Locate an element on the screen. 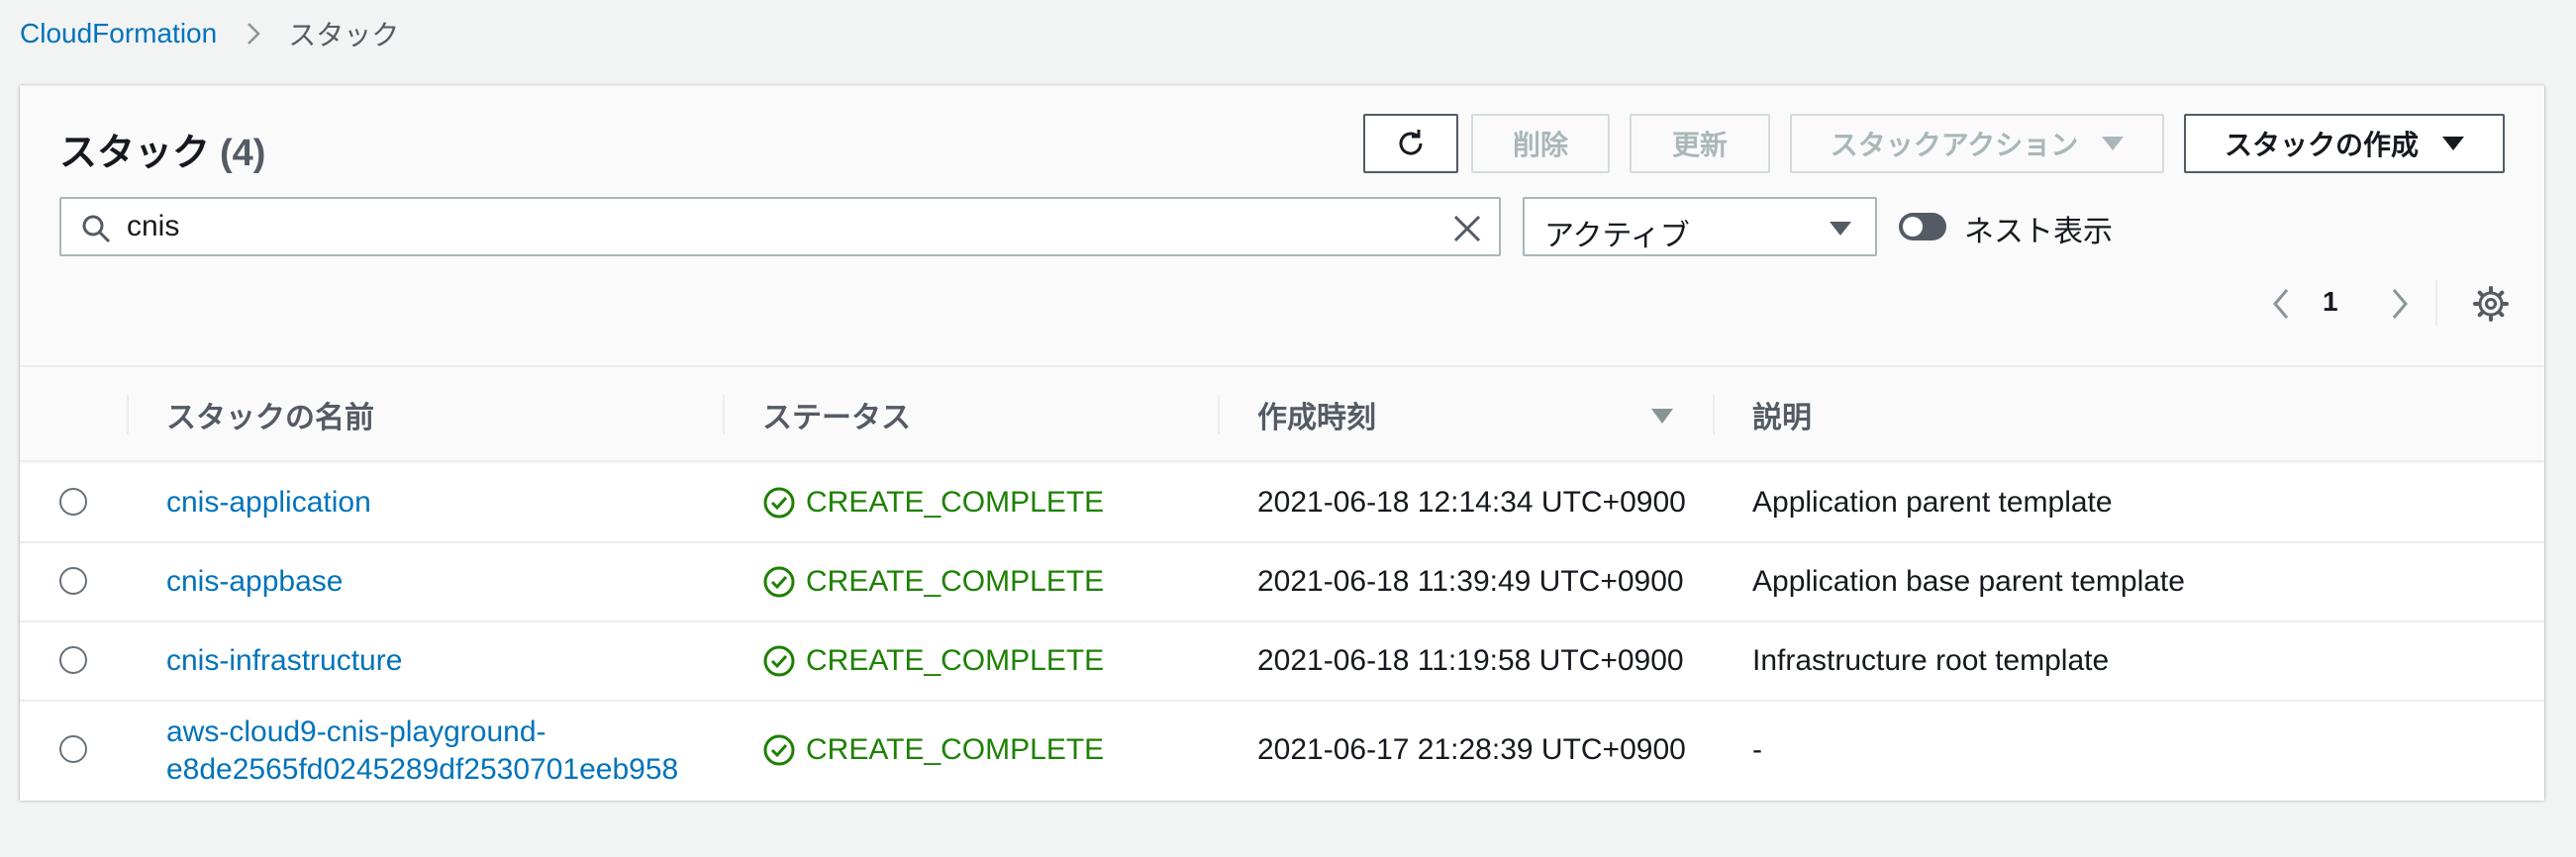 This screenshot has height=857, width=2576. refresh-icon is located at coordinates (1411, 142).